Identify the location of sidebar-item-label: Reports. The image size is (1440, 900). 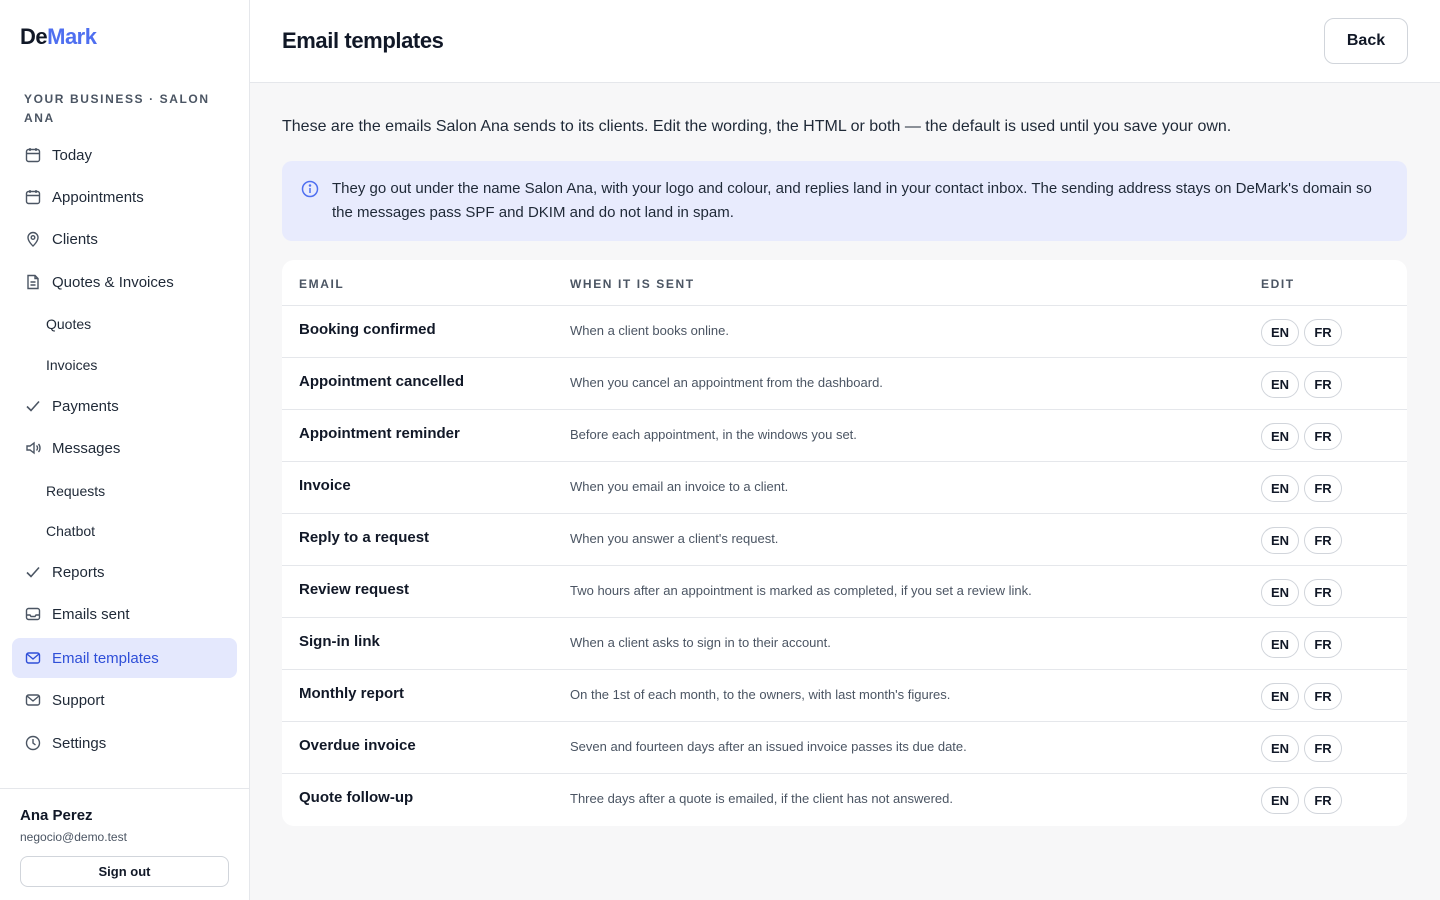
(78, 572).